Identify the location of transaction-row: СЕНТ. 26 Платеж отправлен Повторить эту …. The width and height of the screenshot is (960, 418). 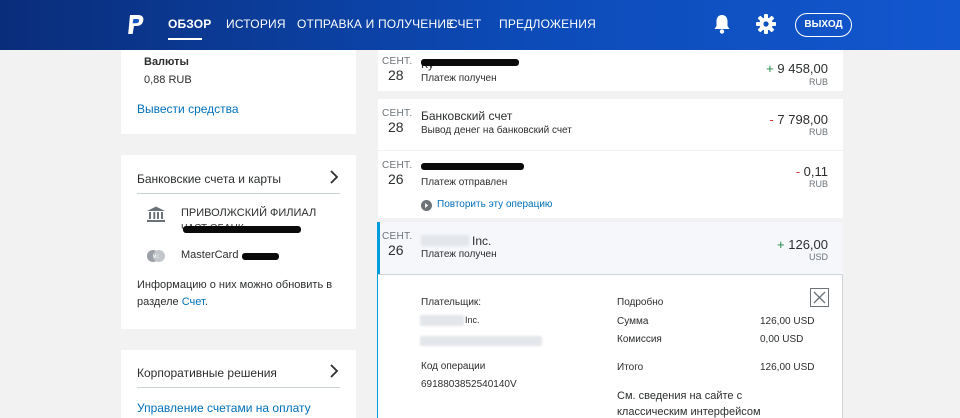
(610, 184).